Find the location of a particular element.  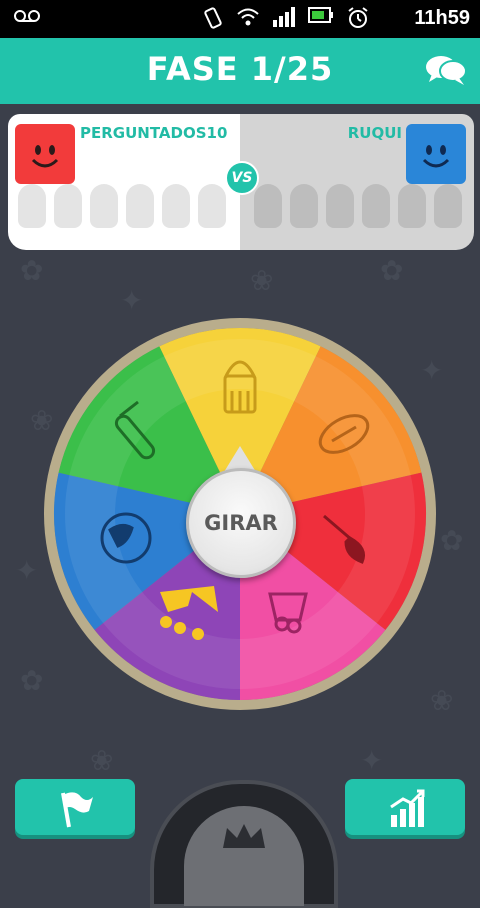

spin-button: GIRAR is located at coordinates (241, 523).